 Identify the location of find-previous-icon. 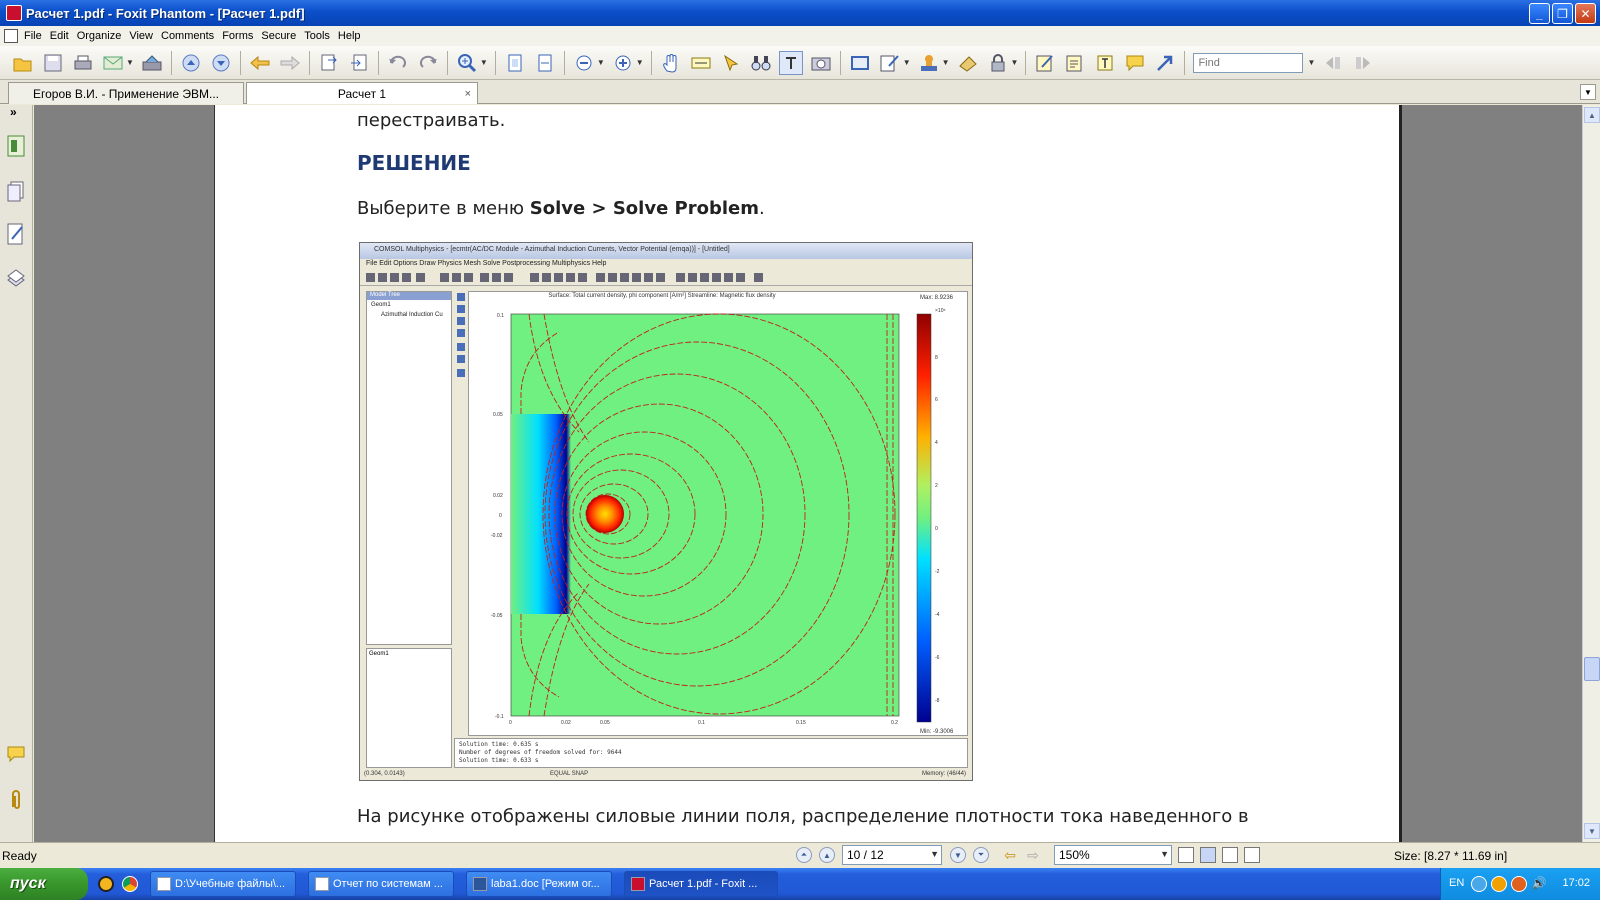
(1333, 63).